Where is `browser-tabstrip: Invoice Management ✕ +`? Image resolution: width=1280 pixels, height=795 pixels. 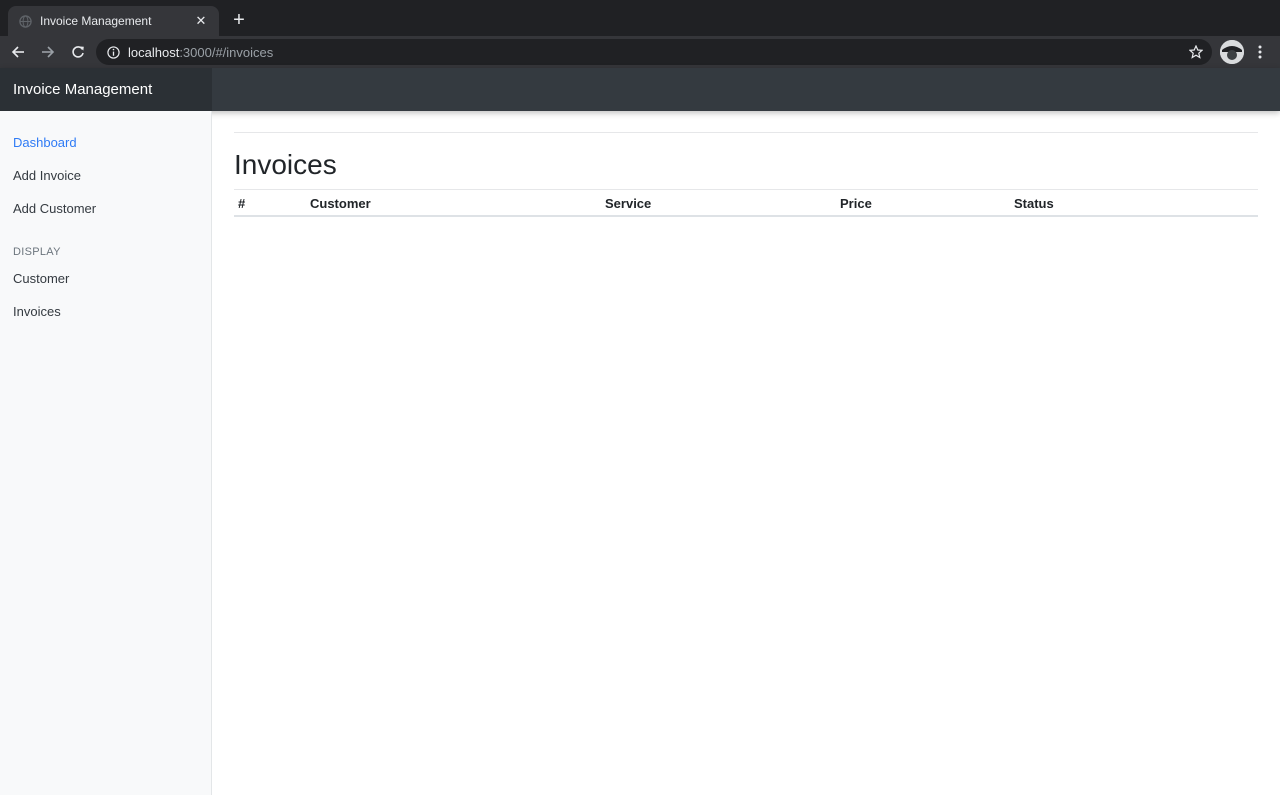
browser-tabstrip: Invoice Management ✕ + is located at coordinates (640, 18).